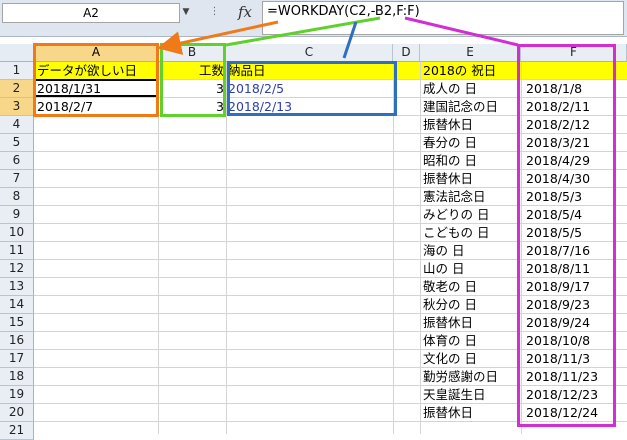 Image resolution: width=627 pixels, height=440 pixels. What do you see at coordinates (312, 88) in the screenshot?
I see `annotation-box-c` at bounding box center [312, 88].